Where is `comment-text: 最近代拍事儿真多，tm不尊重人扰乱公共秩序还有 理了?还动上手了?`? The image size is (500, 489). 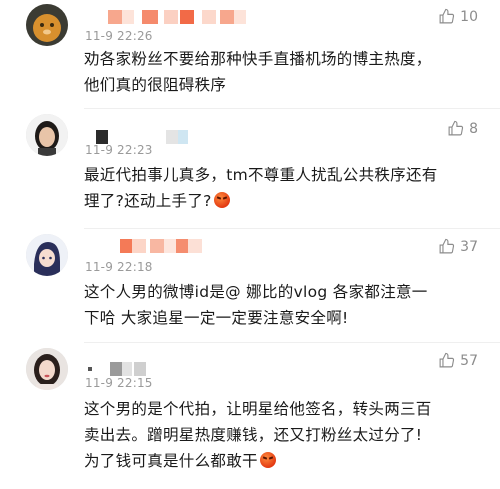
comment-text: 最近代拍事儿真多，tm不尊重人扰乱公共秩序还有 理了?还动上手了? is located at coordinates (284, 188).